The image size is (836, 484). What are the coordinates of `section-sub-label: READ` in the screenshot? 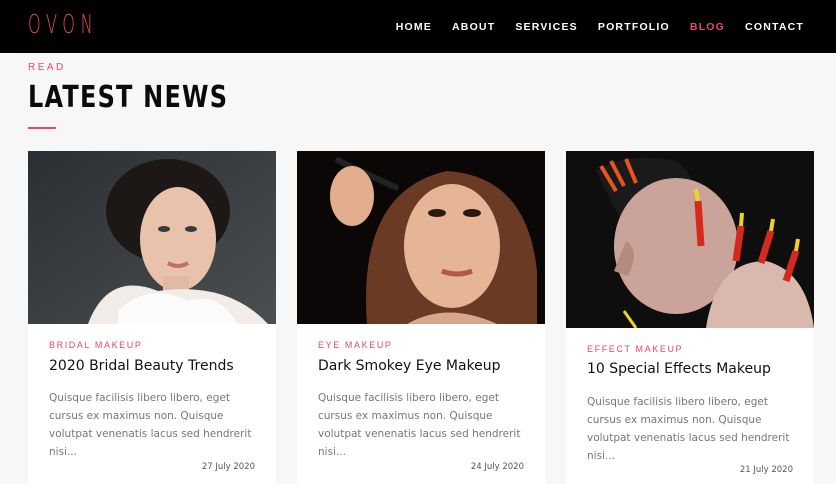 It's located at (47, 67).